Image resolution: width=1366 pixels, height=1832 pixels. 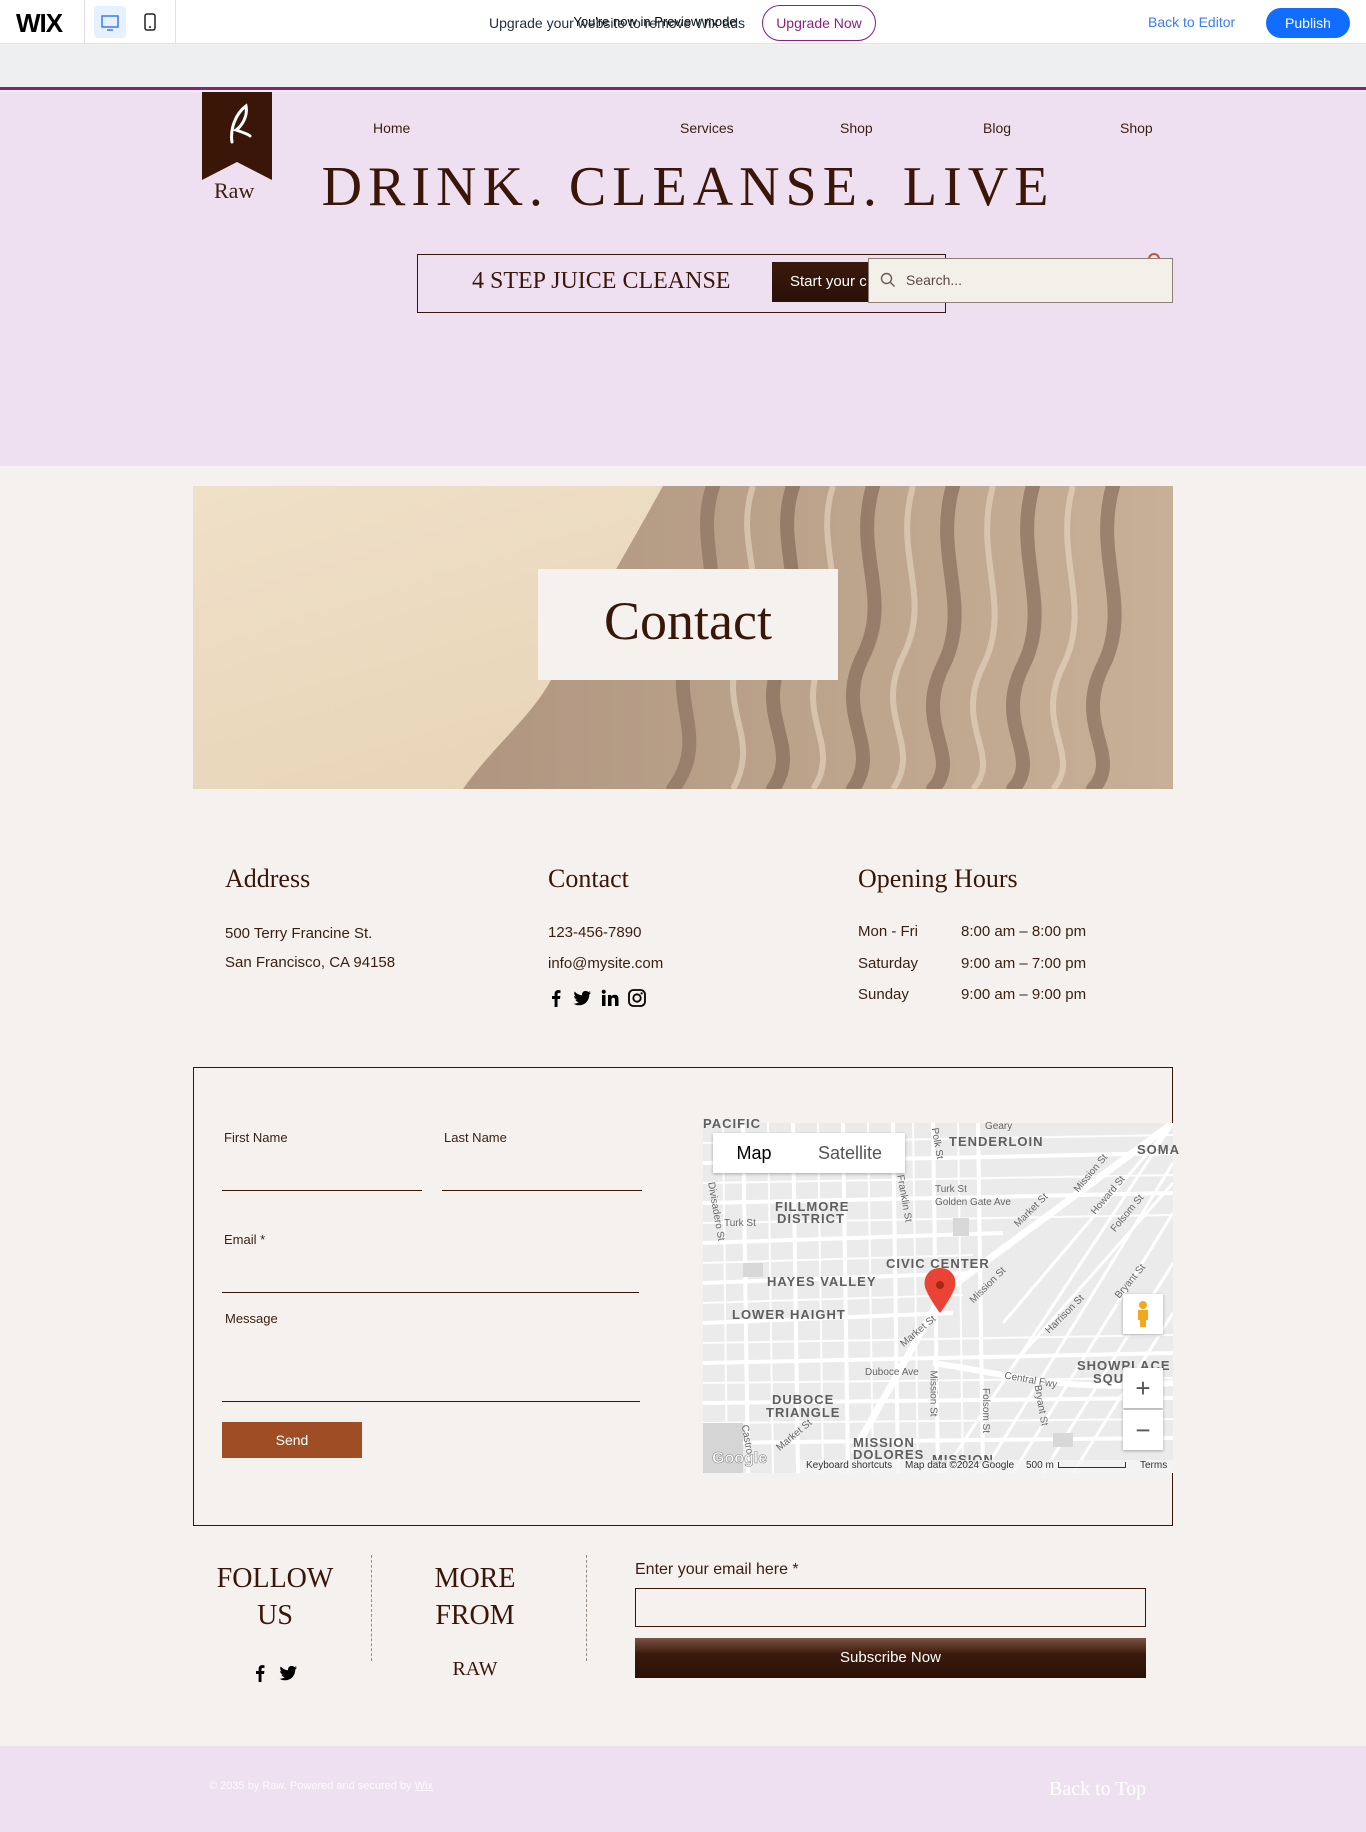 I want to click on map-scale-bar, so click(x=1092, y=1465).